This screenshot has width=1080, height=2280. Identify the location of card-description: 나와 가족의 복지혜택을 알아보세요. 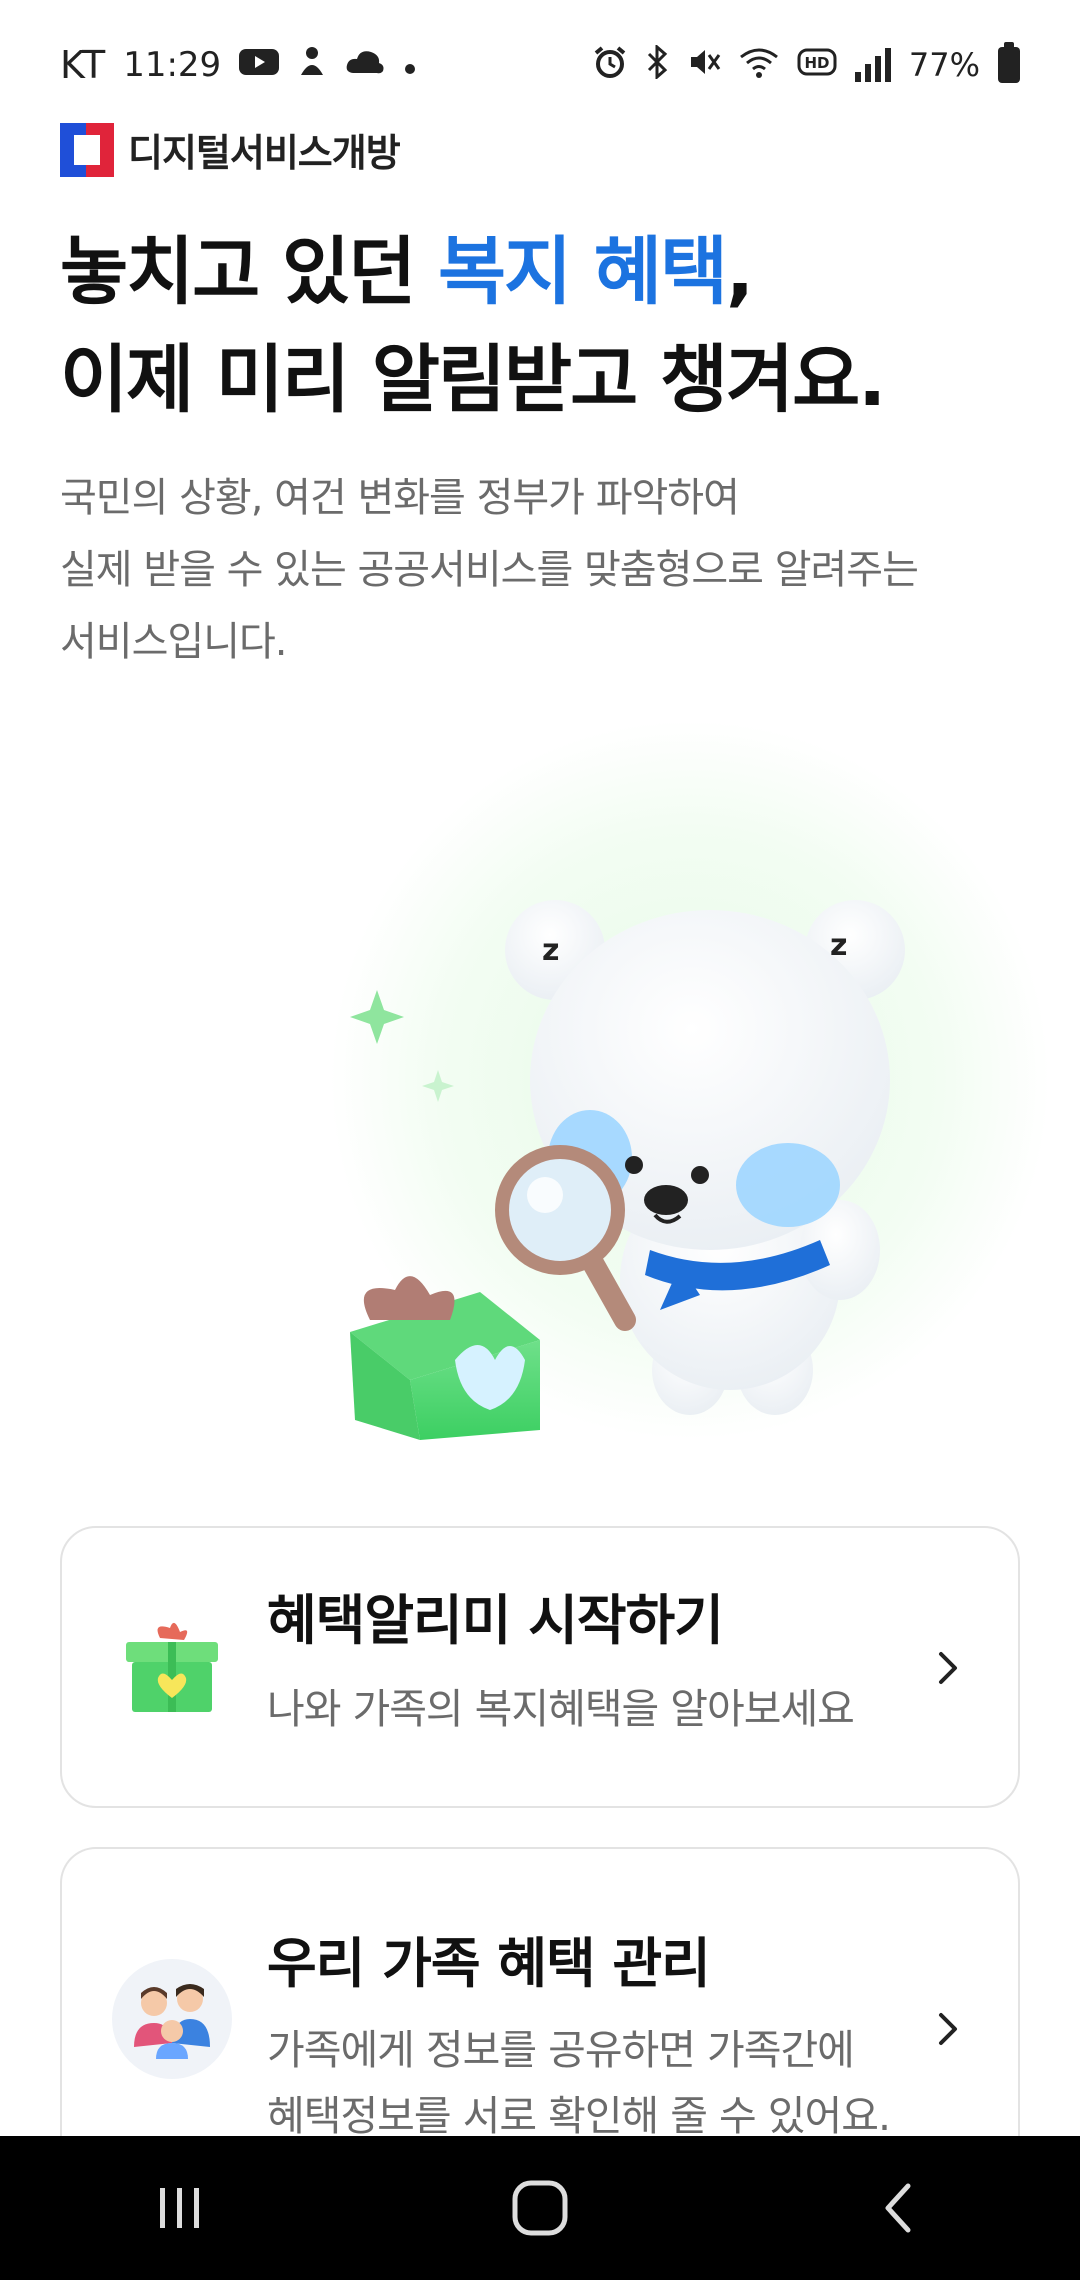
(561, 1709).